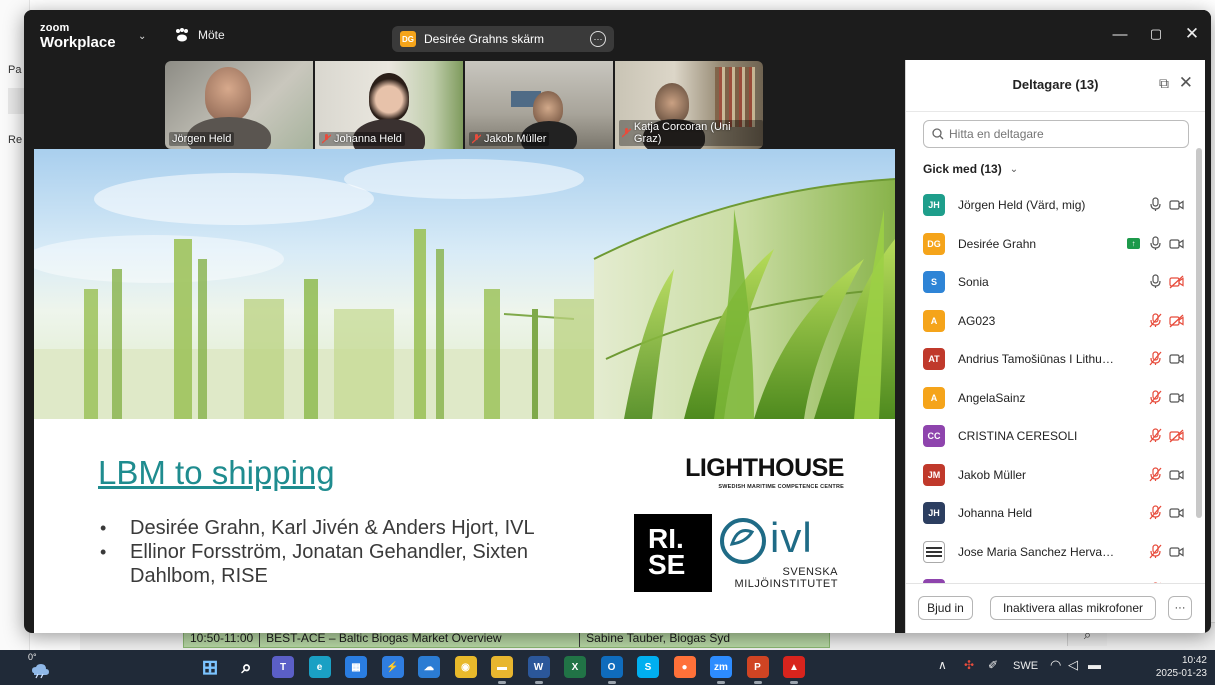 Image resolution: width=1215 pixels, height=685 pixels. What do you see at coordinates (429, 667) in the screenshot?
I see `onedrive-icon: ☁` at bounding box center [429, 667].